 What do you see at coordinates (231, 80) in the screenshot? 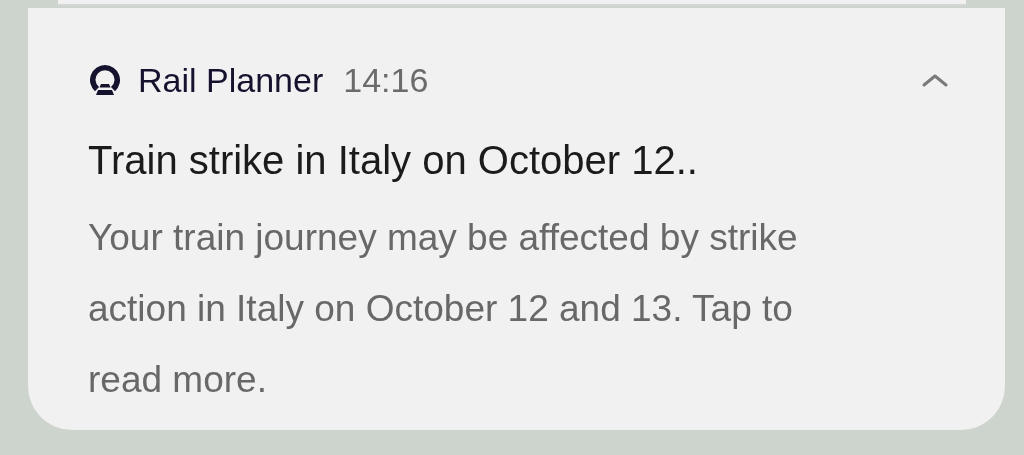
I see `app-name: Rail Planner` at bounding box center [231, 80].